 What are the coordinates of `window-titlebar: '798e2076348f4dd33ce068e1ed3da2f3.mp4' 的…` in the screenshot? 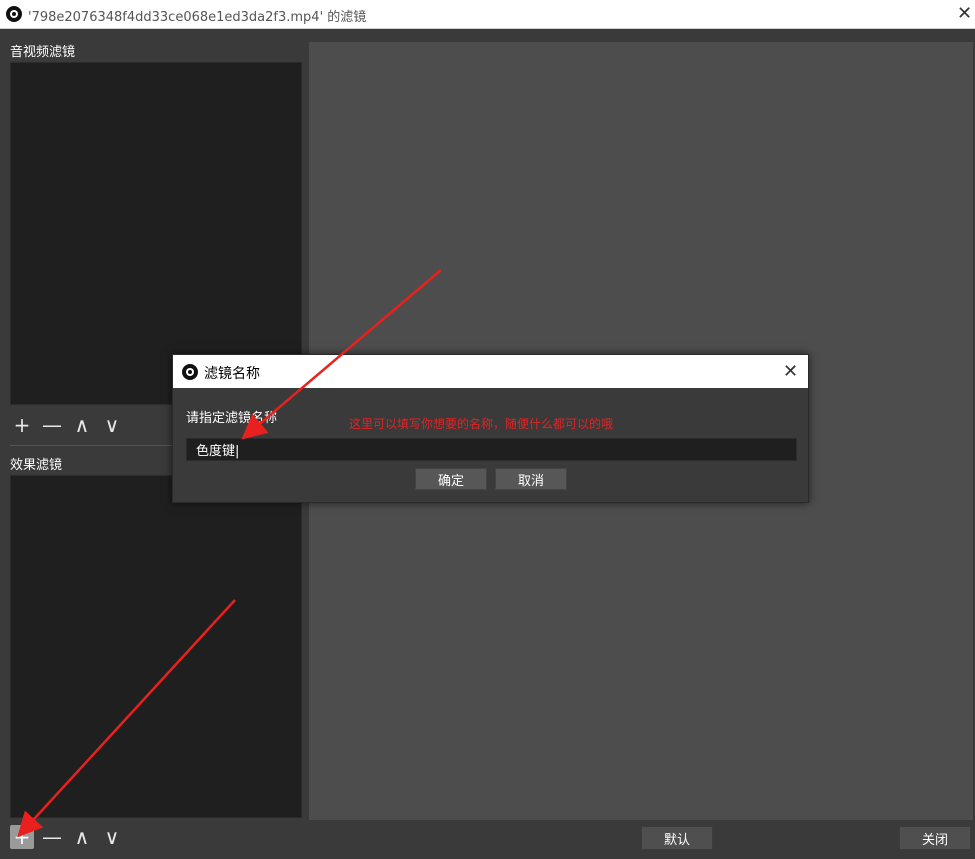 It's located at (487, 14).